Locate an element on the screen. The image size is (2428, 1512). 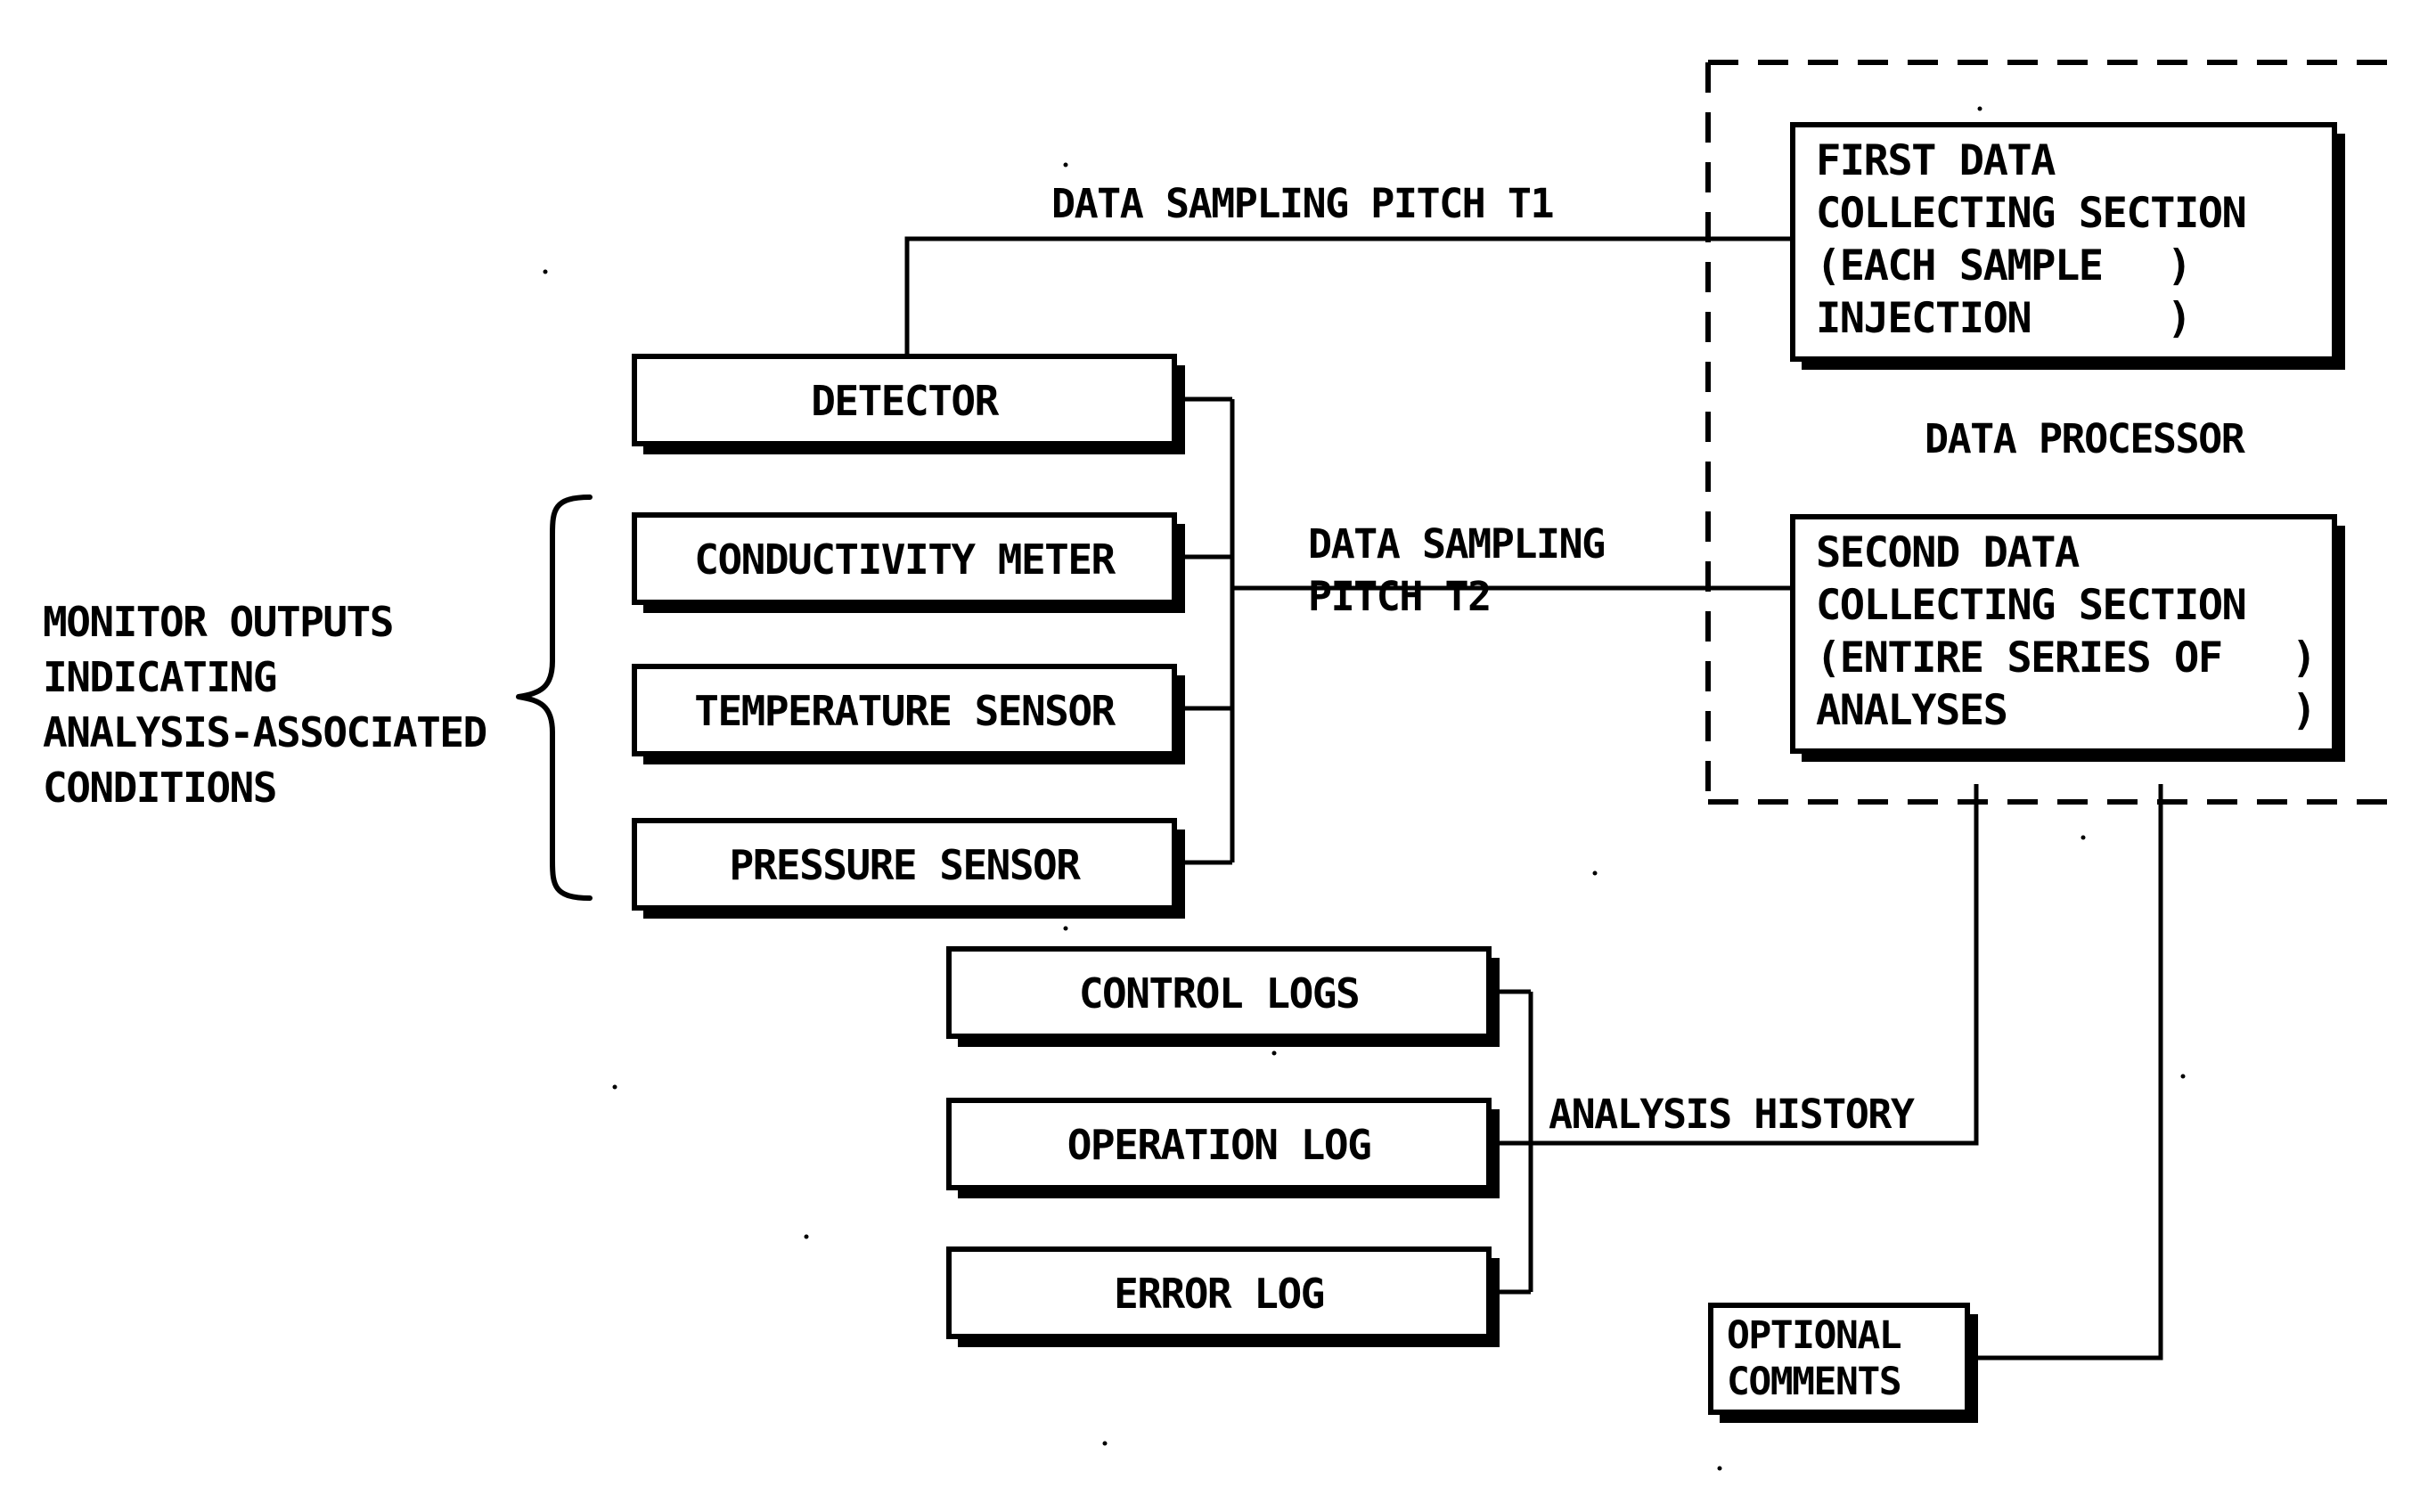
brace-path is located at coordinates (554, 697).